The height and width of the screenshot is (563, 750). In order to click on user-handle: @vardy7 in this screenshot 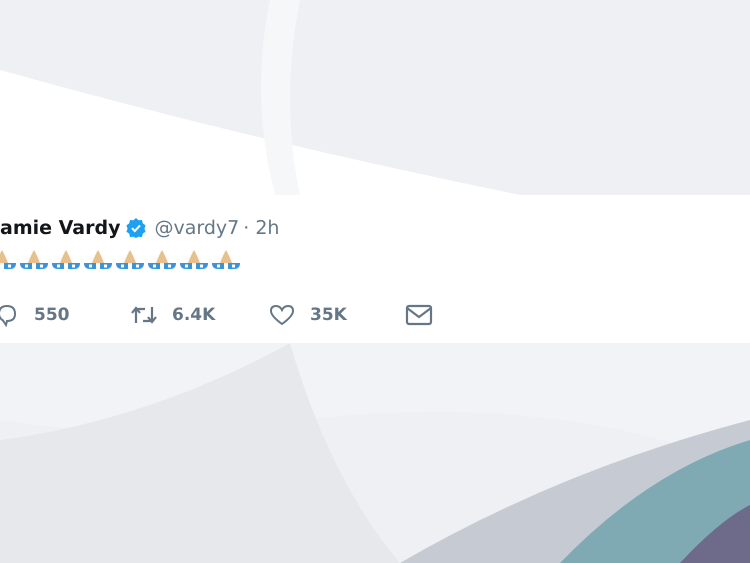, I will do `click(197, 228)`.